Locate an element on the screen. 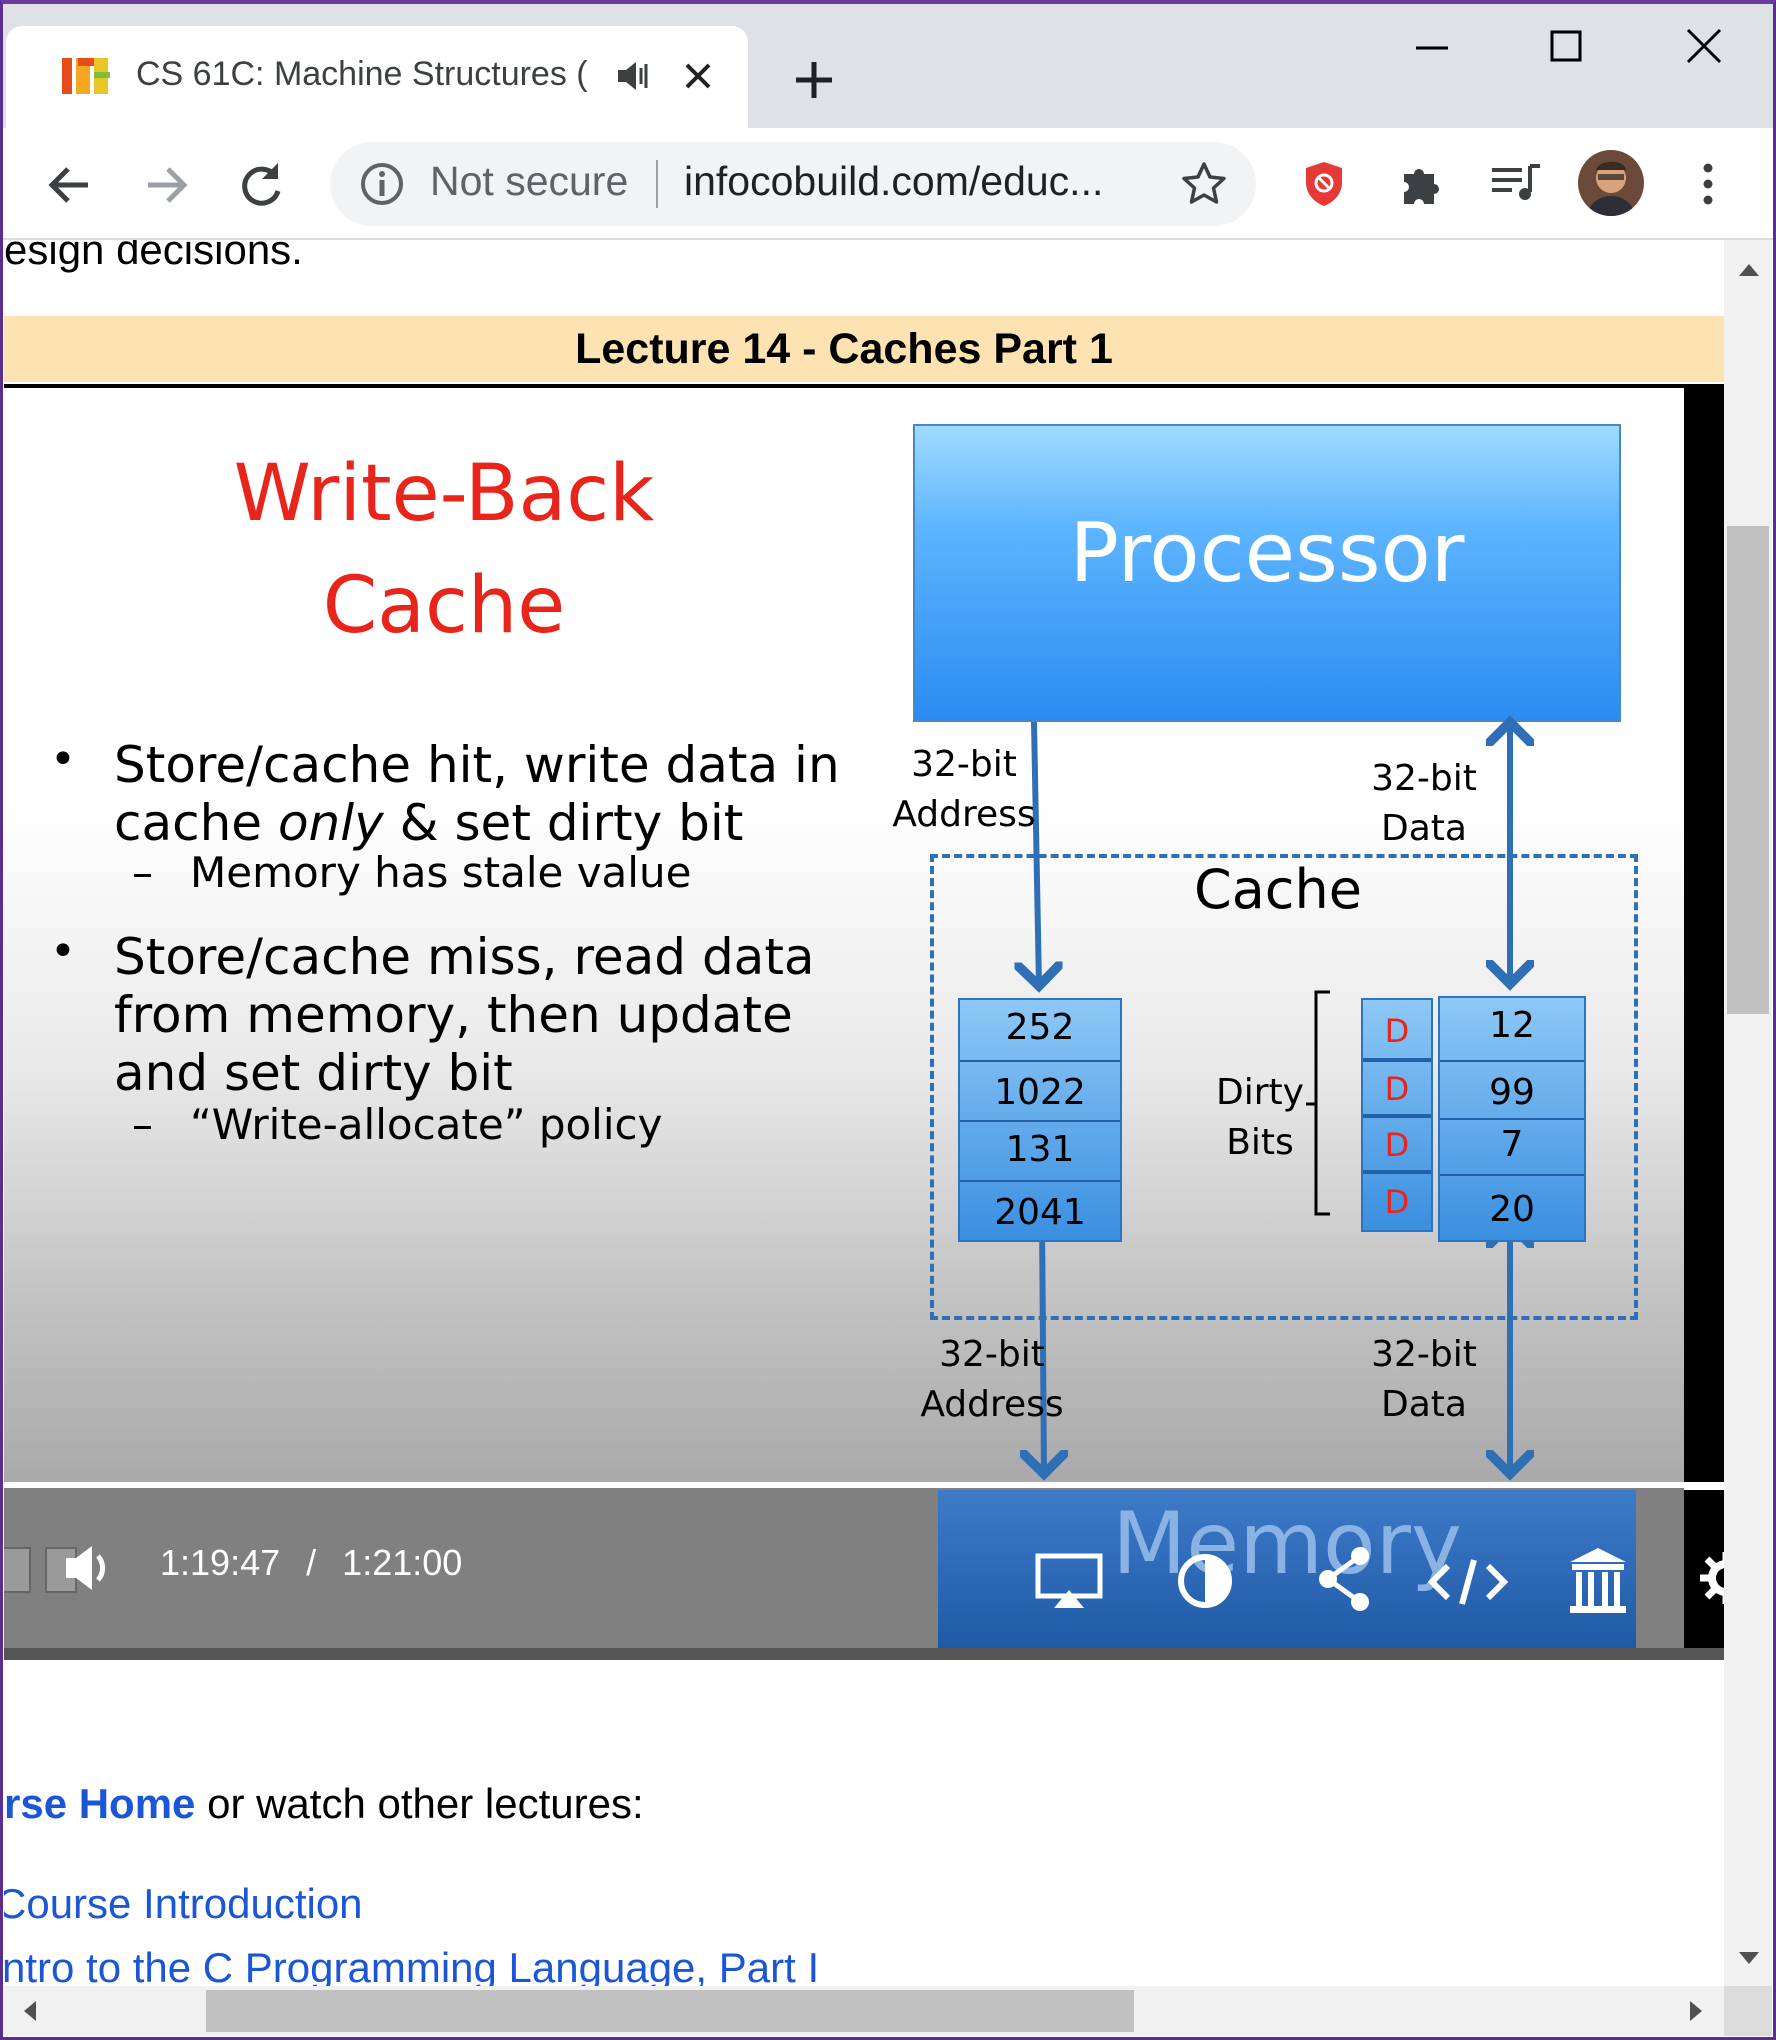  data-label-top: 32-bit Data is located at coordinates (1424, 804).